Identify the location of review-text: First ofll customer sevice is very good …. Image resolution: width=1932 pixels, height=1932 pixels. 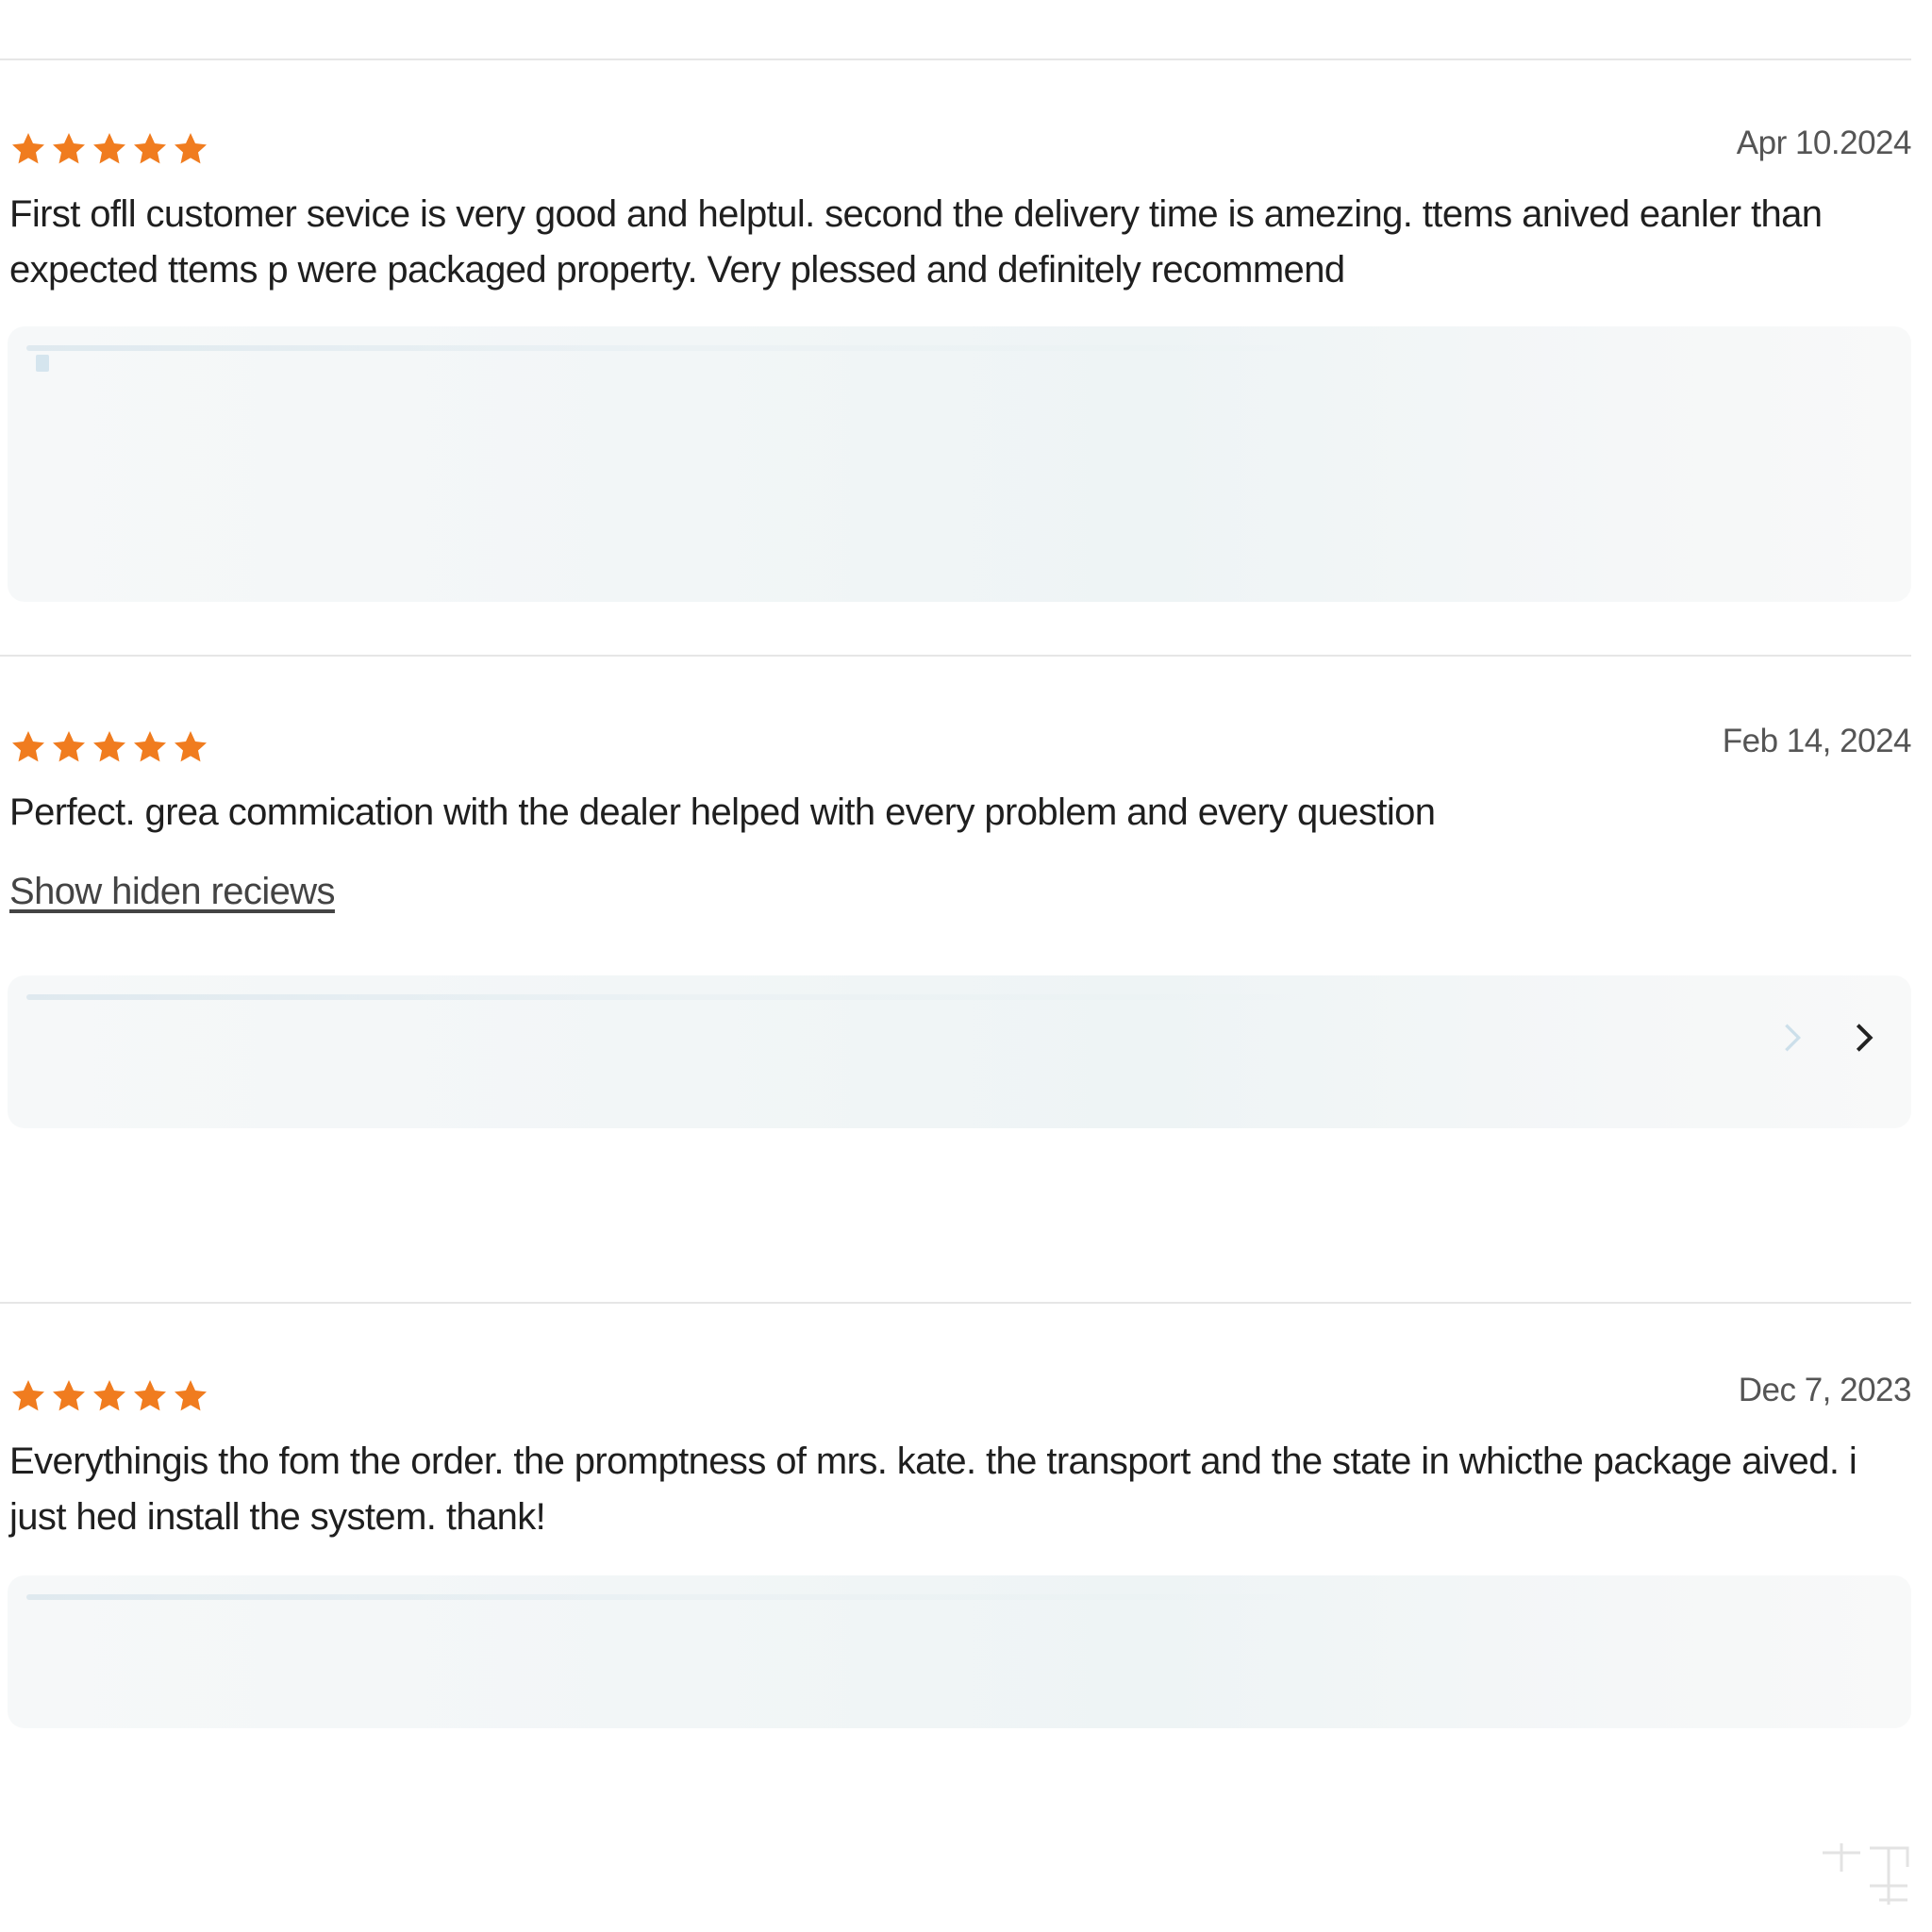
(916, 242).